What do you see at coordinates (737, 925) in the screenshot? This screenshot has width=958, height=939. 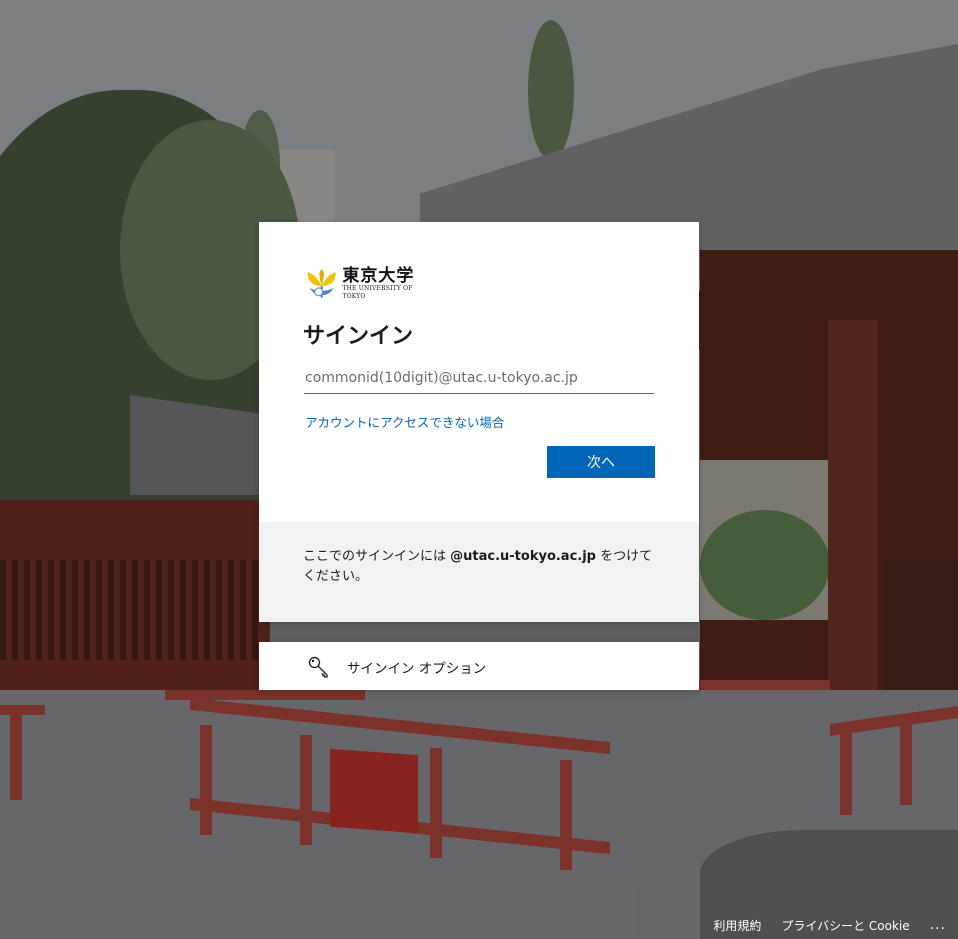 I see `terms-of-use-link: 利用規約` at bounding box center [737, 925].